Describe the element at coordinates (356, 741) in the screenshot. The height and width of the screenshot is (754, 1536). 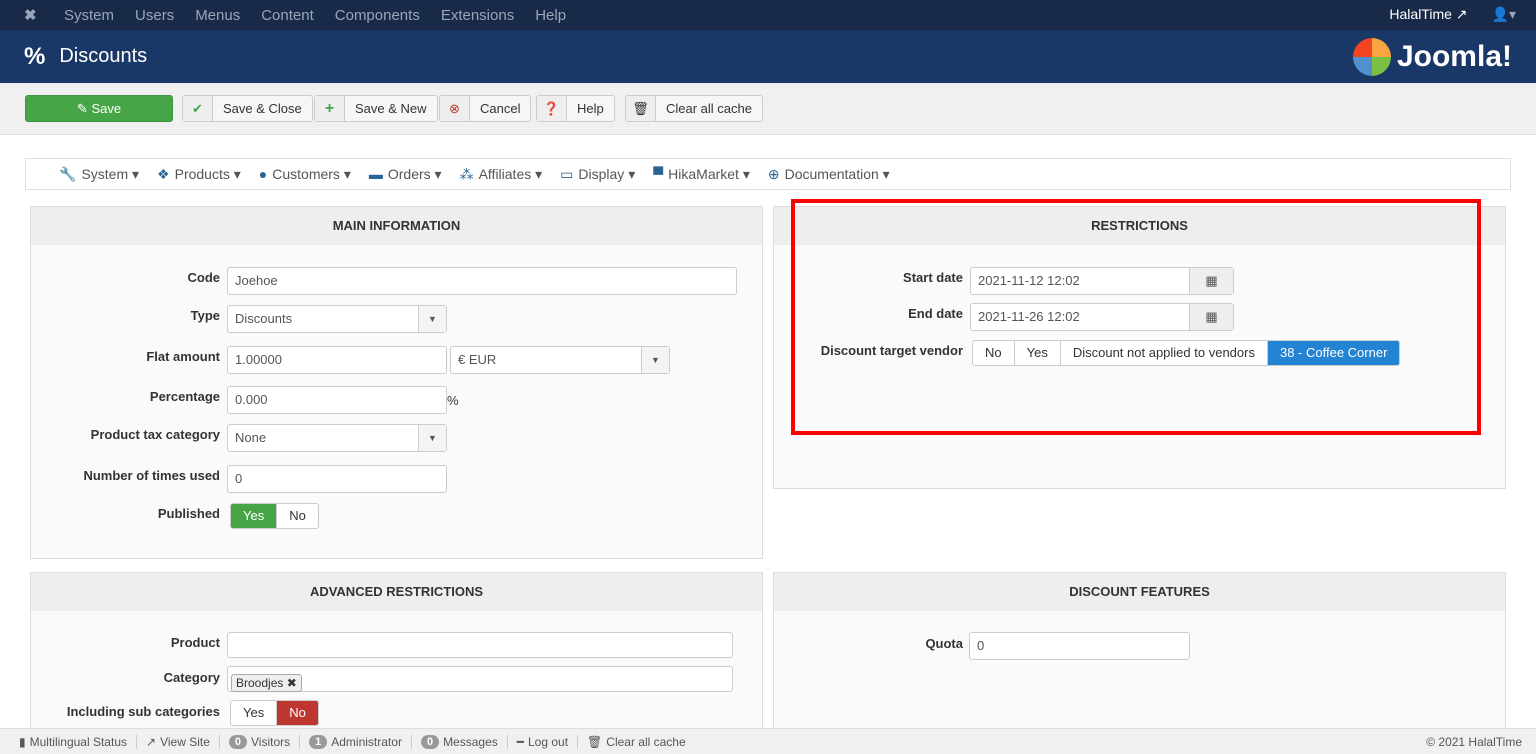
I see `administrator-status: 1 Administrator` at that location.